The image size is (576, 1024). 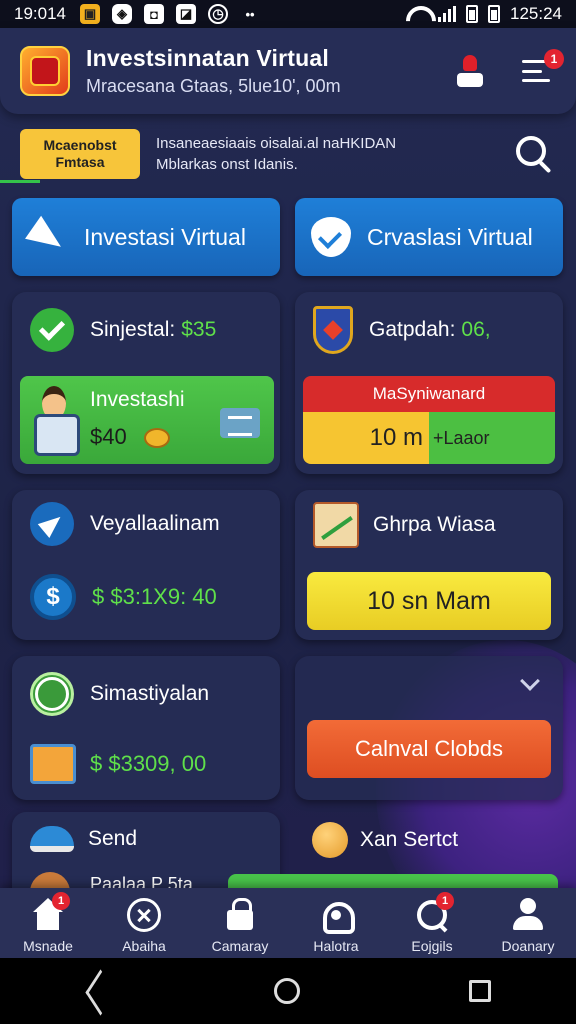 I want to click on alarm-icon: ◷, so click(x=218, y=14).